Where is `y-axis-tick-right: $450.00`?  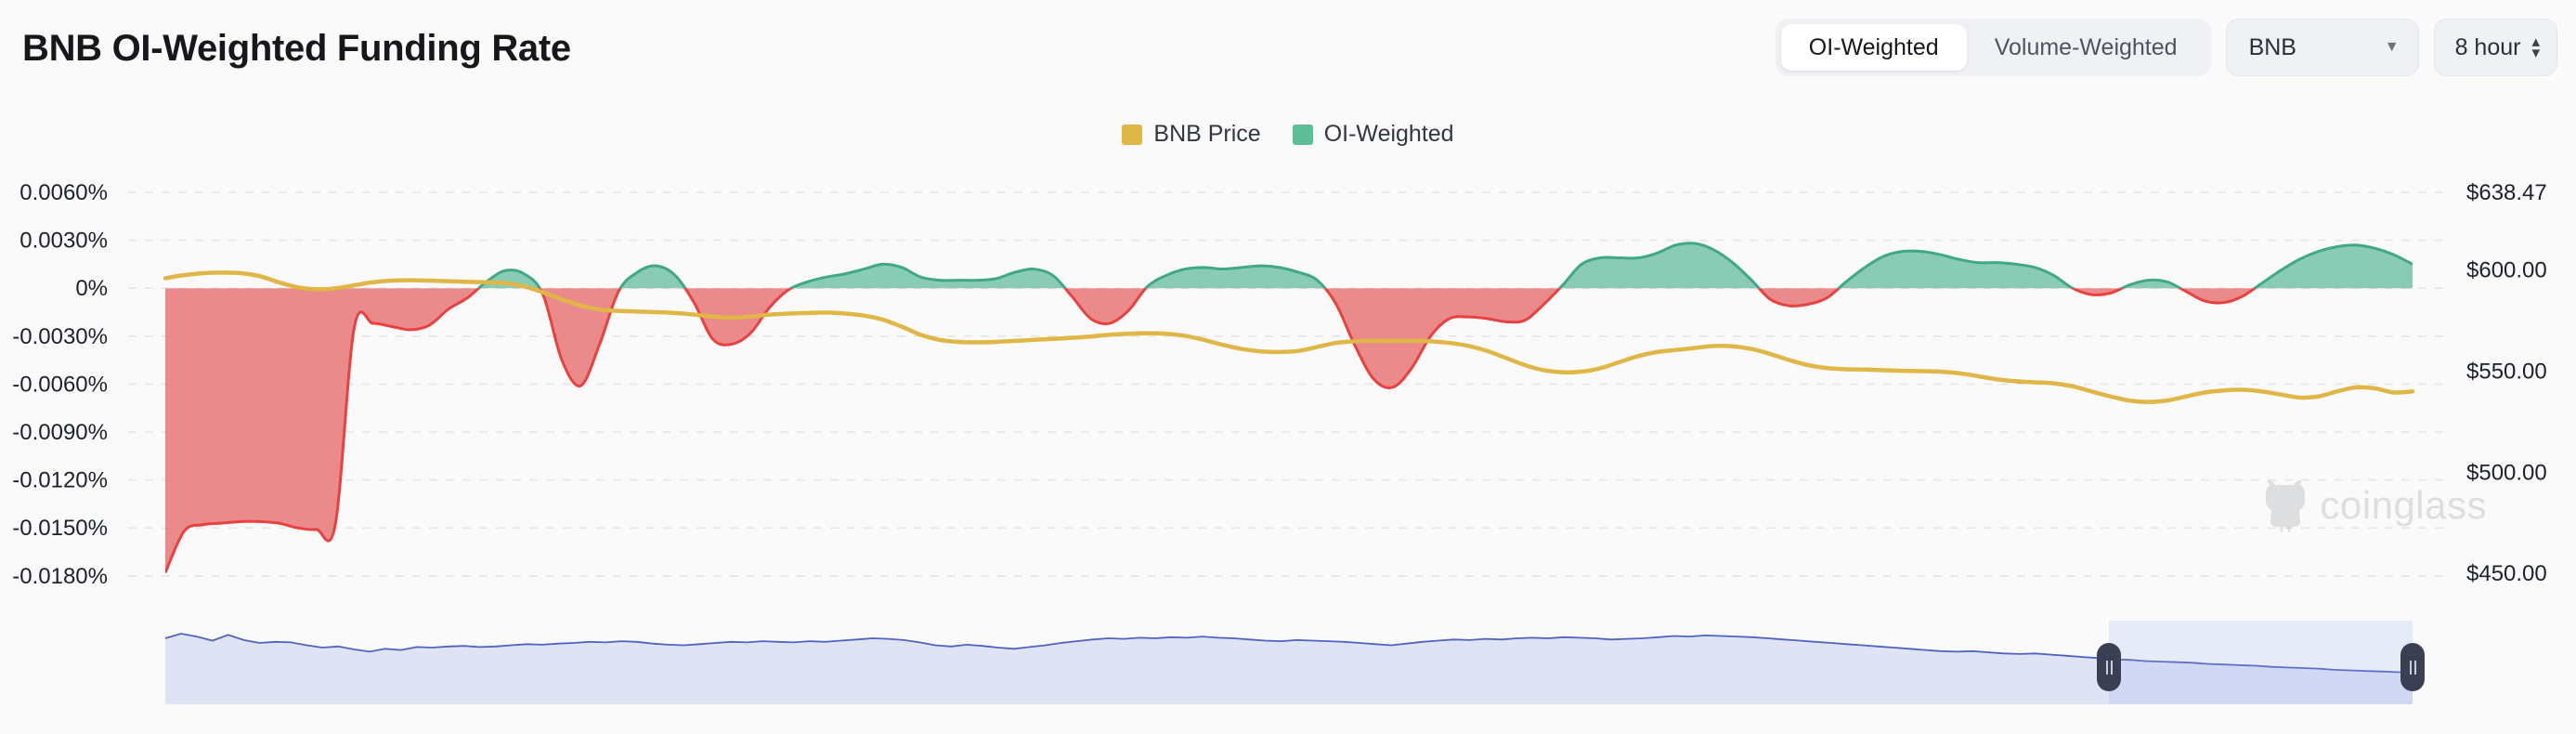 y-axis-tick-right: $450.00 is located at coordinates (2506, 573).